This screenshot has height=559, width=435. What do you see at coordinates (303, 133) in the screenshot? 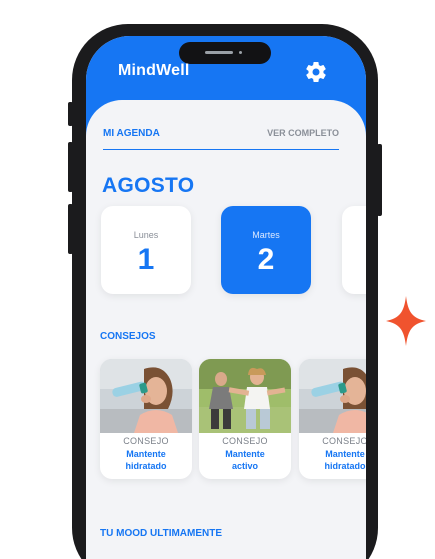
I see `see-all-link: VER COMPLETO` at bounding box center [303, 133].